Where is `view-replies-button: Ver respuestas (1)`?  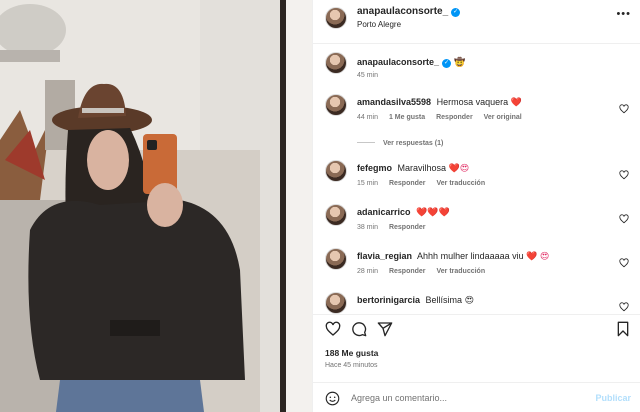 view-replies-button: Ver respuestas (1) is located at coordinates (400, 143).